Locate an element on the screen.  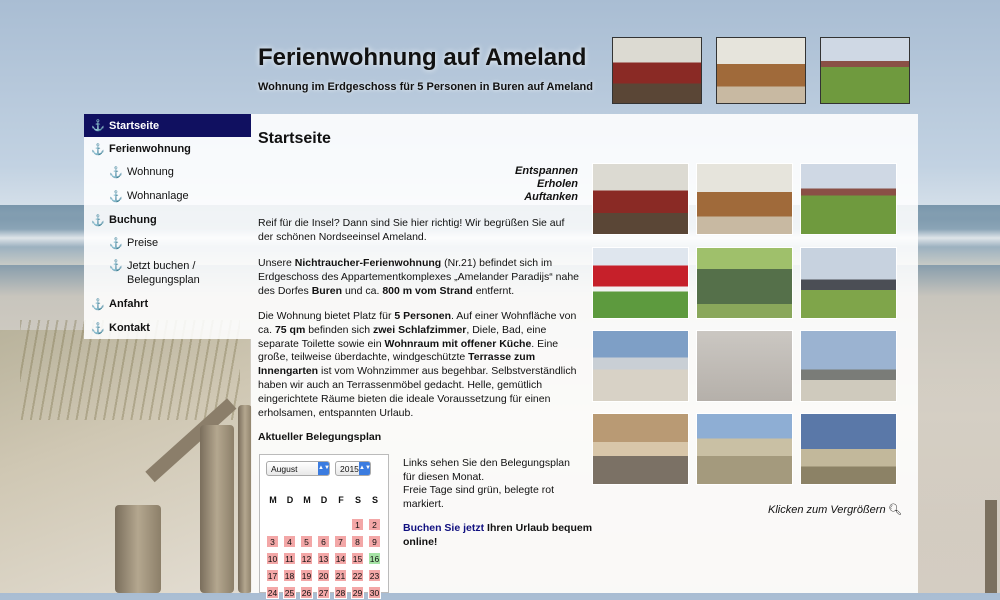
gallery-photo-sand-writing is located at coordinates (744, 366).